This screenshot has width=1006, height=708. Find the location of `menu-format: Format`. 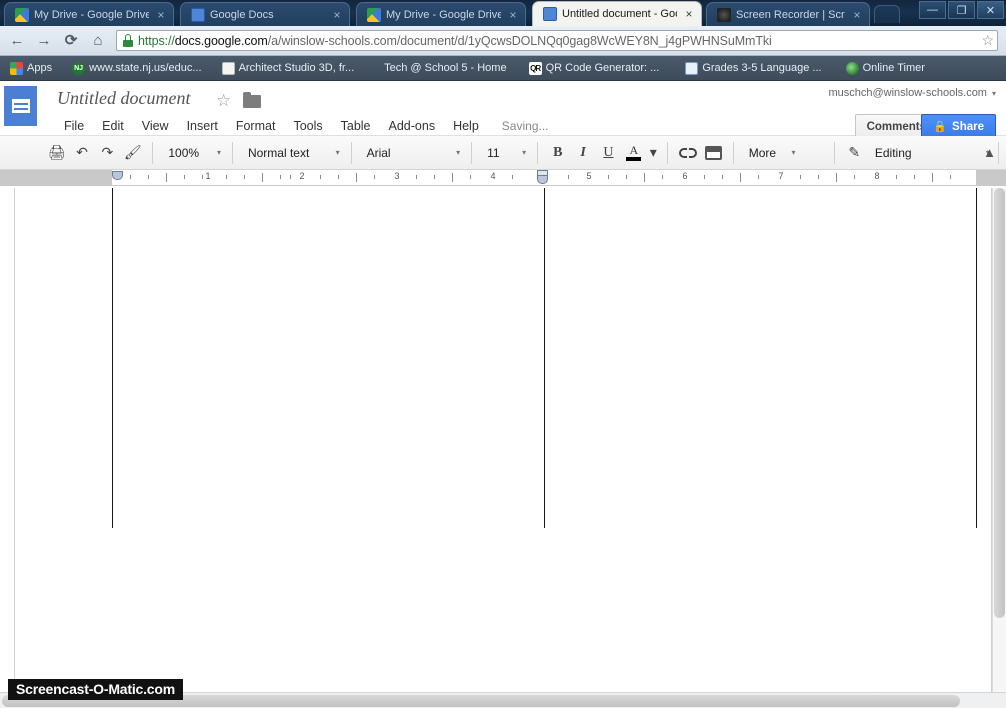

menu-format: Format is located at coordinates (256, 126).